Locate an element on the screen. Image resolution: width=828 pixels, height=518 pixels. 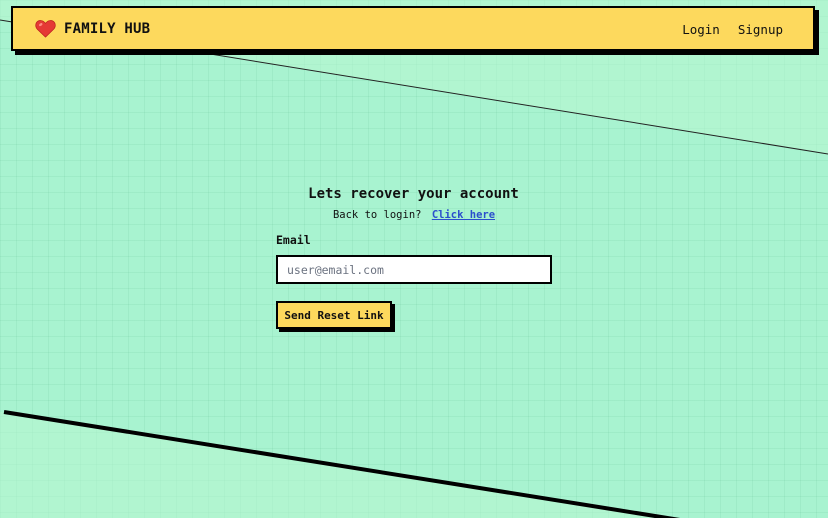
form-subtitle: Back to login? Click here is located at coordinates (414, 215).